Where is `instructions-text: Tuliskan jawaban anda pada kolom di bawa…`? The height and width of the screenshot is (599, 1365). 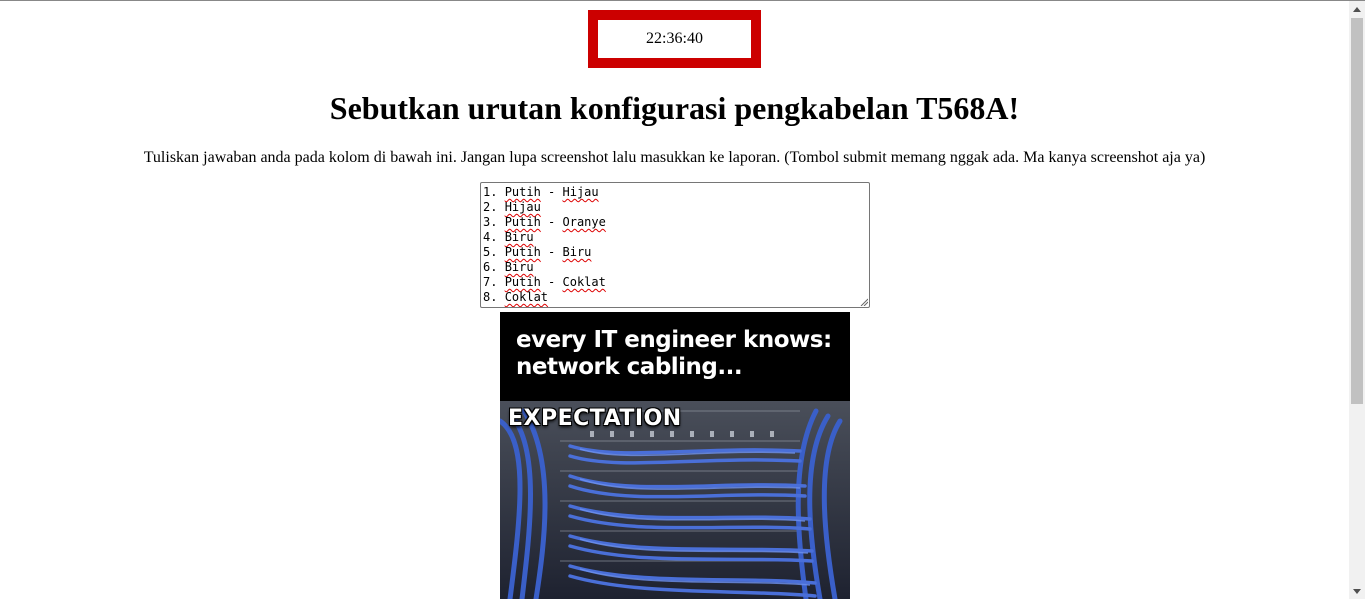 instructions-text: Tuliskan jawaban anda pada kolom di bawa… is located at coordinates (674, 157).